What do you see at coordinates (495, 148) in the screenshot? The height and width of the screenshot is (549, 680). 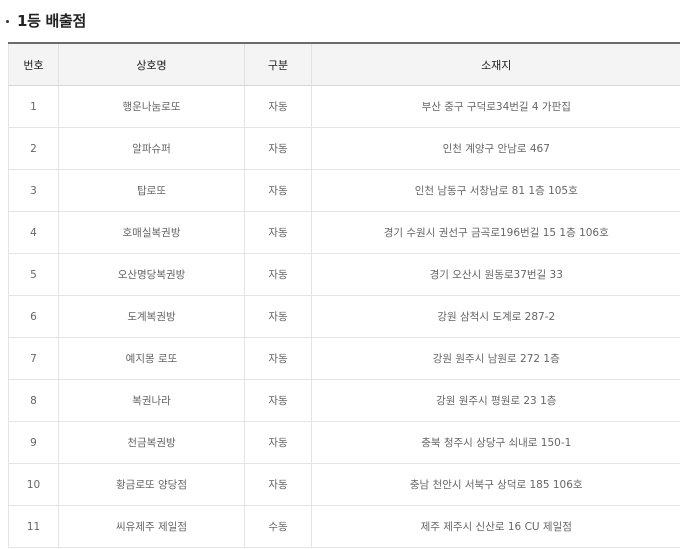 I see `cell-address: 인천 계양구 안남로 467` at bounding box center [495, 148].